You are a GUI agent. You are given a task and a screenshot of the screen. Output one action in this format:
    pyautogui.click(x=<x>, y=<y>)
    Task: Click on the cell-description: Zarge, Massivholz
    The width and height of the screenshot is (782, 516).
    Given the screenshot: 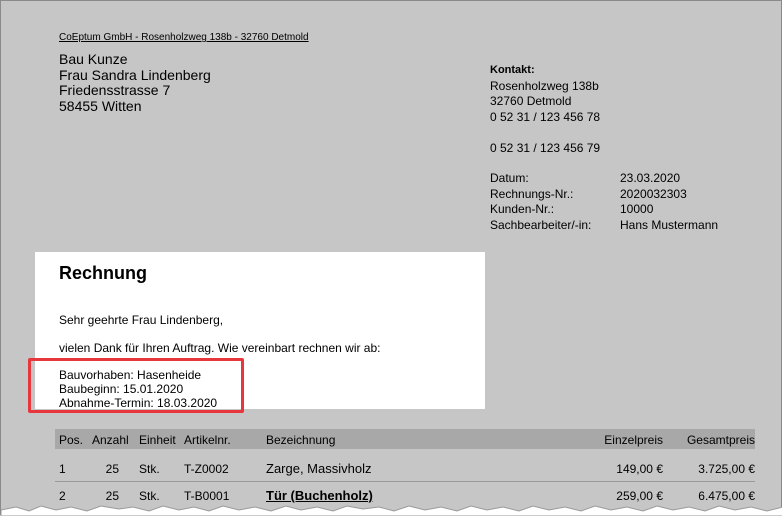 What is the action you would take?
    pyautogui.click(x=319, y=468)
    